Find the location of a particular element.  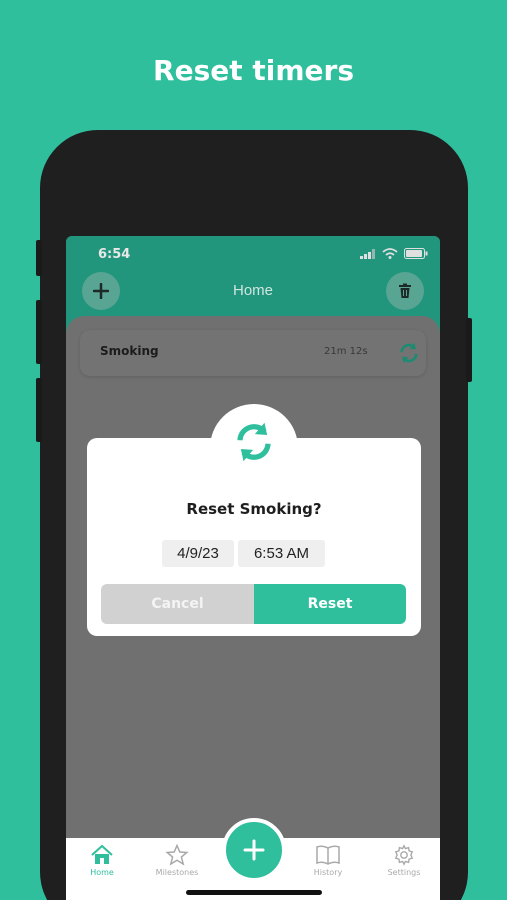

tab-milestones: Milestones is located at coordinates (177, 860).